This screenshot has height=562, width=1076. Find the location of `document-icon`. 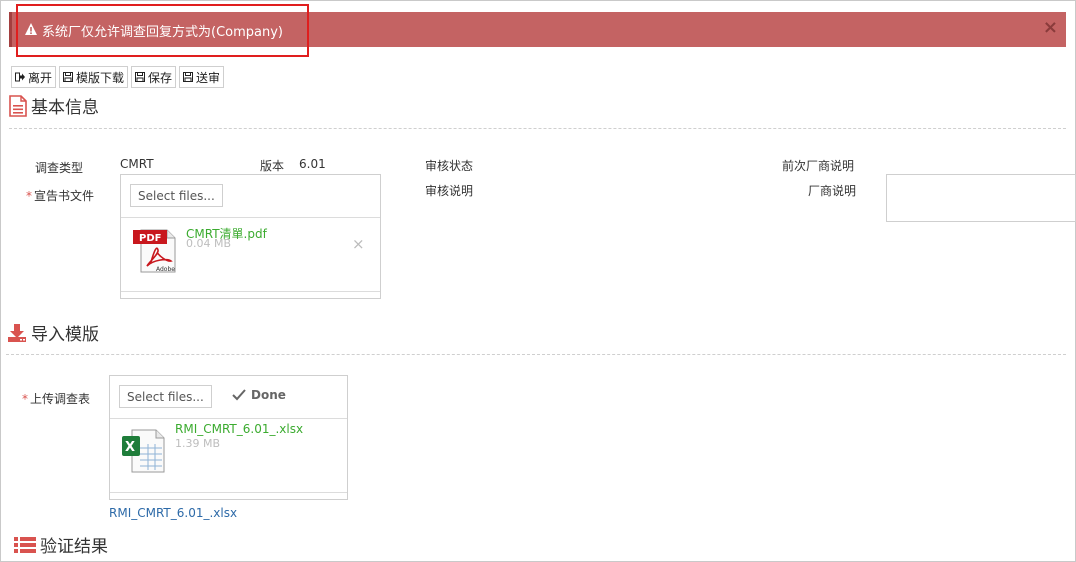

document-icon is located at coordinates (18, 105).